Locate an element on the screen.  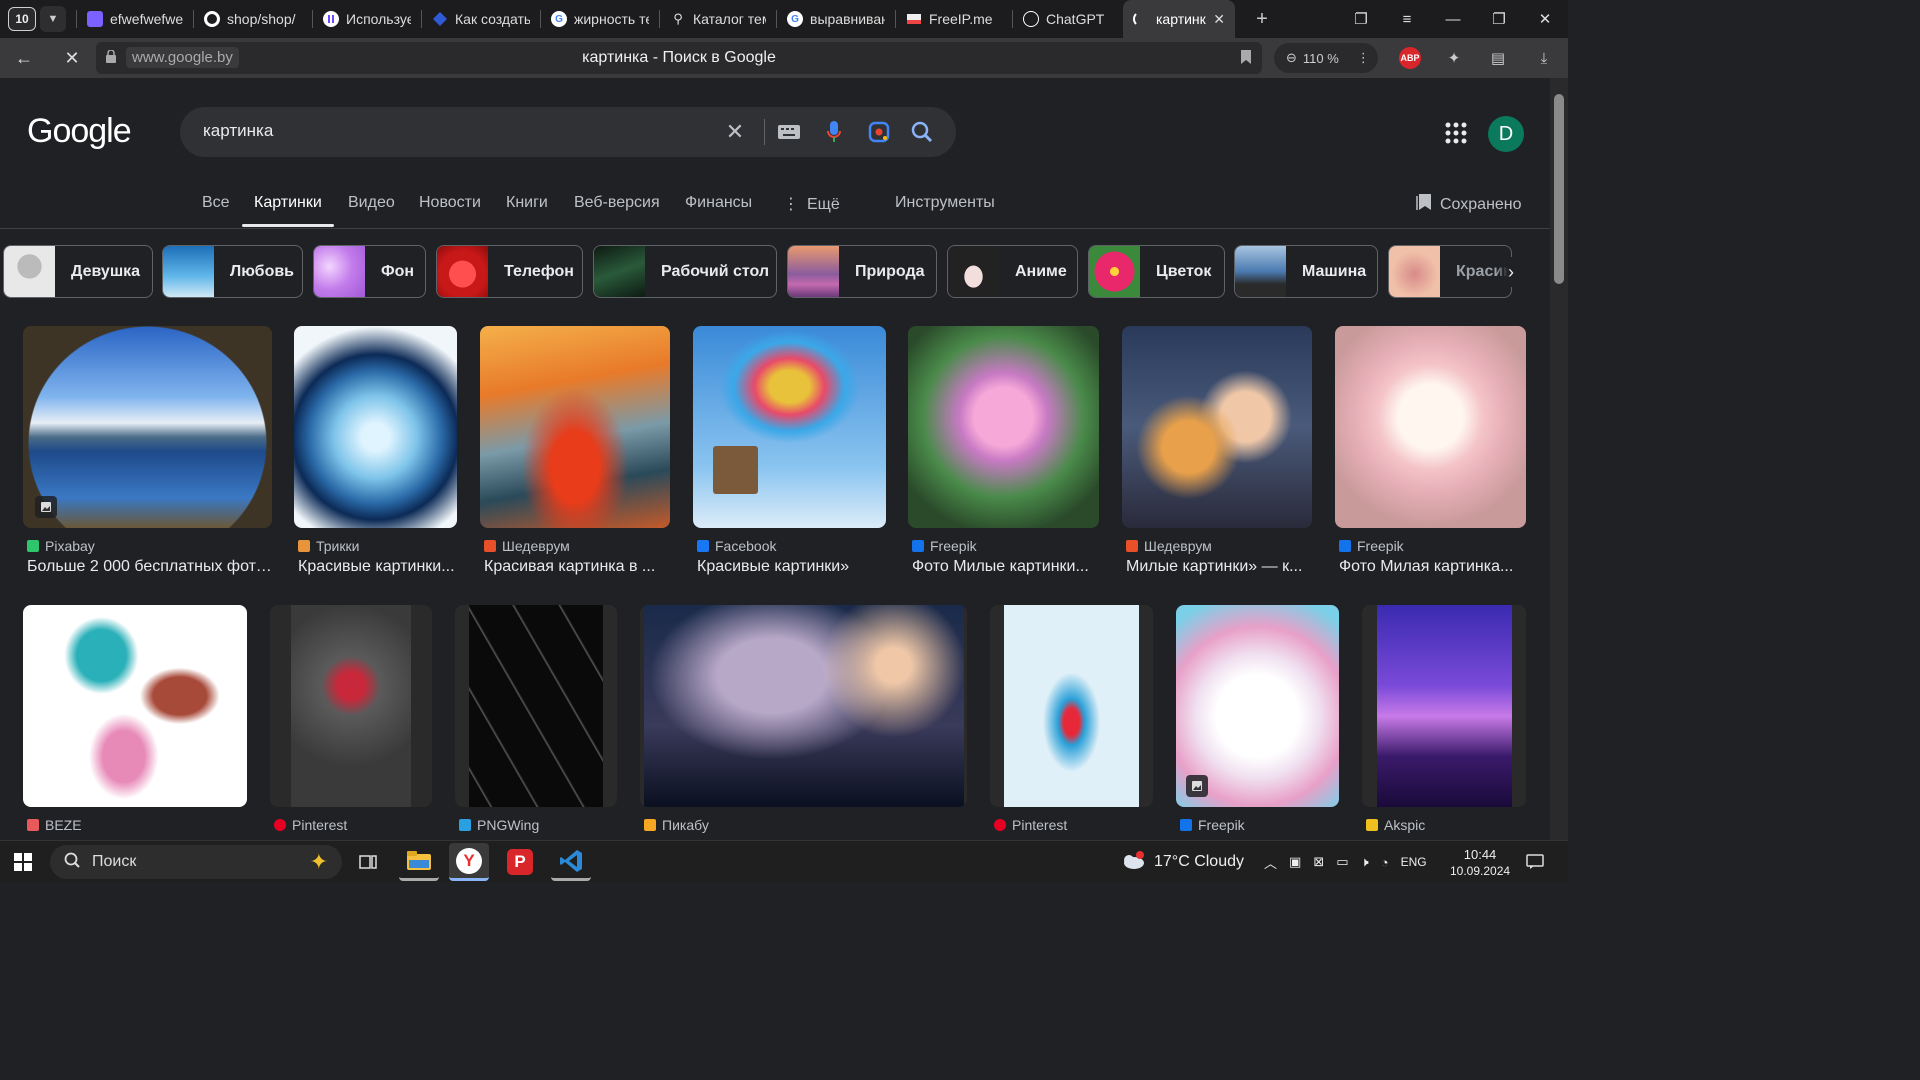
tab-video: Видео is located at coordinates (371, 203).